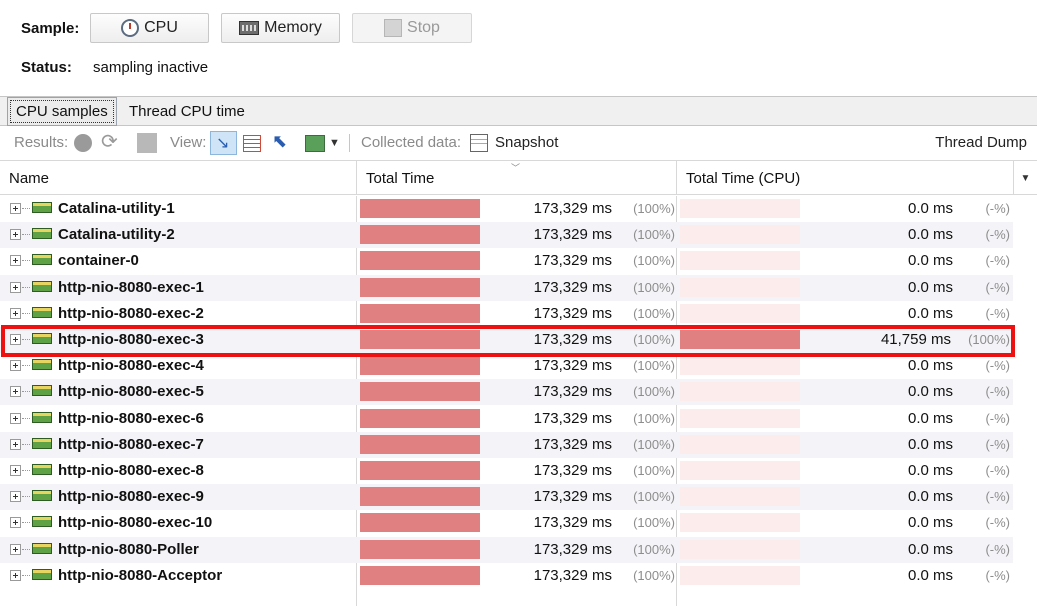  What do you see at coordinates (116, 208) in the screenshot?
I see `thread-name: Catalina-utility-1` at bounding box center [116, 208].